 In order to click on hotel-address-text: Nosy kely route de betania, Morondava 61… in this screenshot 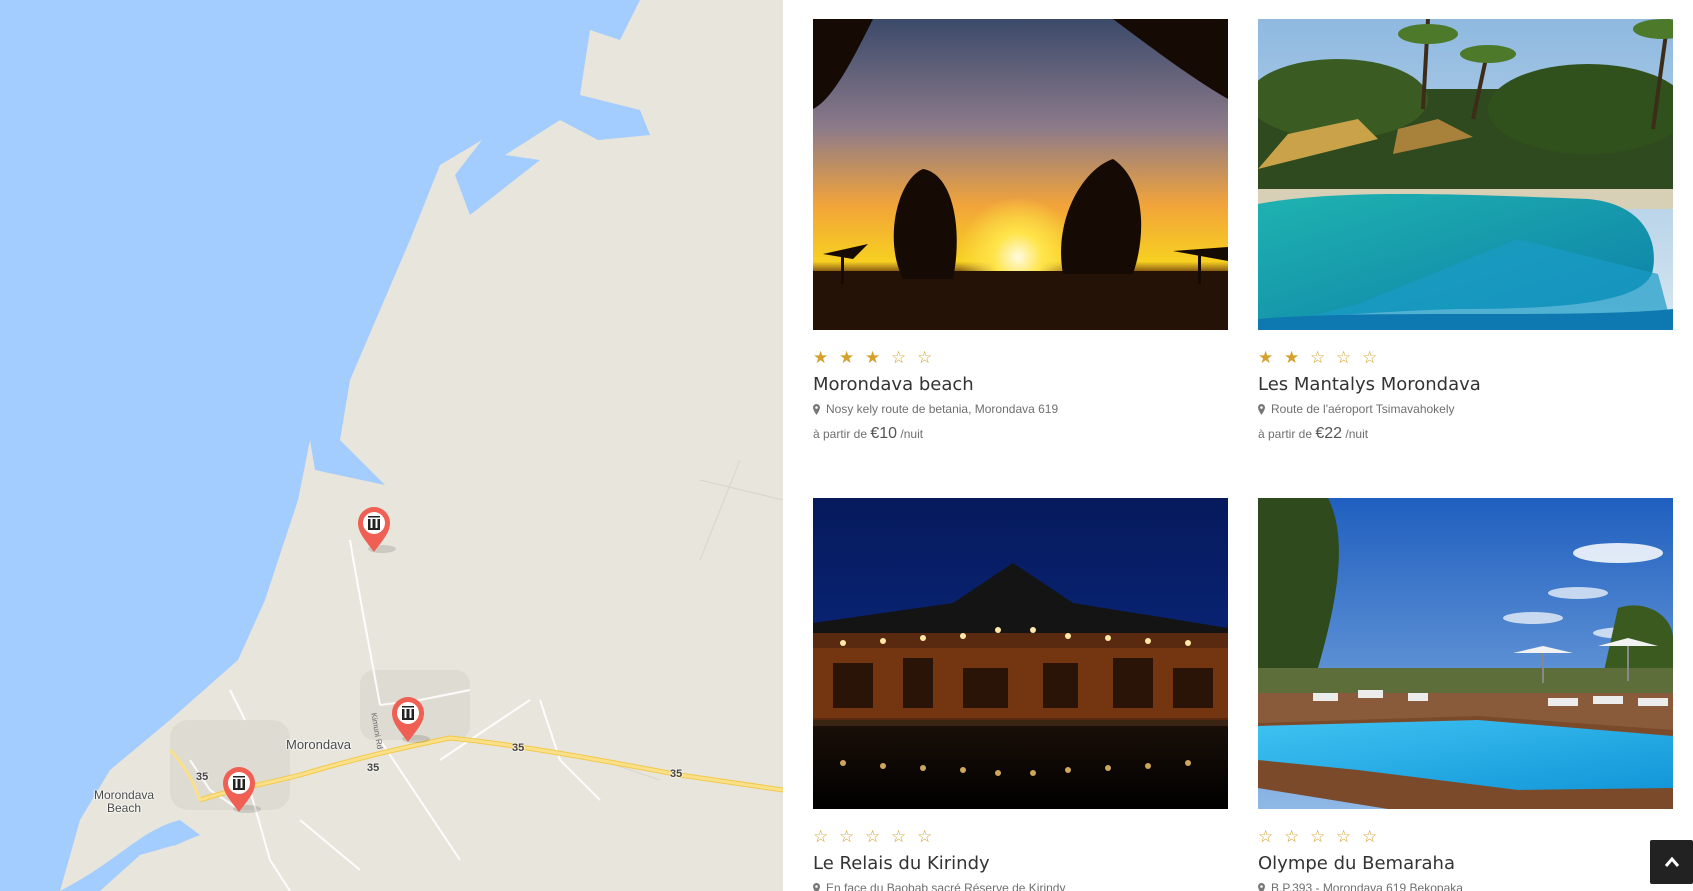, I will do `click(942, 409)`.